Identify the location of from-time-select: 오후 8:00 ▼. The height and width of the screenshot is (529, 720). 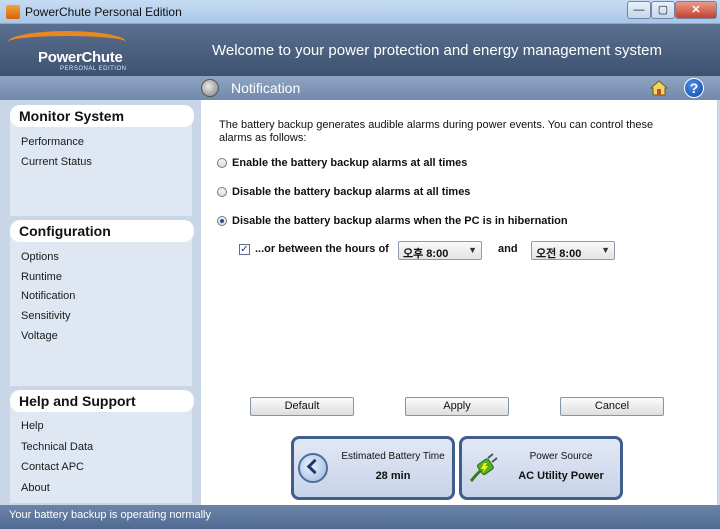
(440, 250).